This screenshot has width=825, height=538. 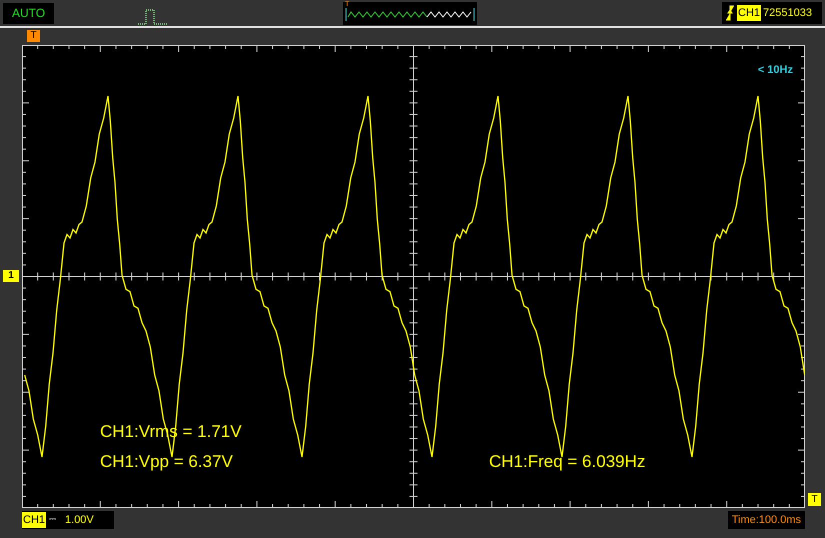 What do you see at coordinates (34, 520) in the screenshot?
I see `channel-badge: CH1` at bounding box center [34, 520].